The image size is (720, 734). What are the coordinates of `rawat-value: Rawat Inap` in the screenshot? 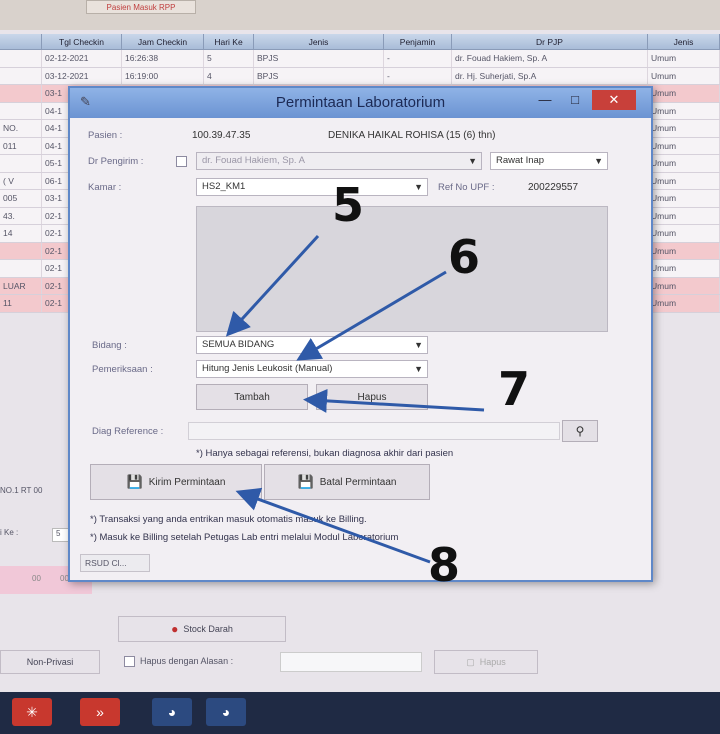 It's located at (520, 160).